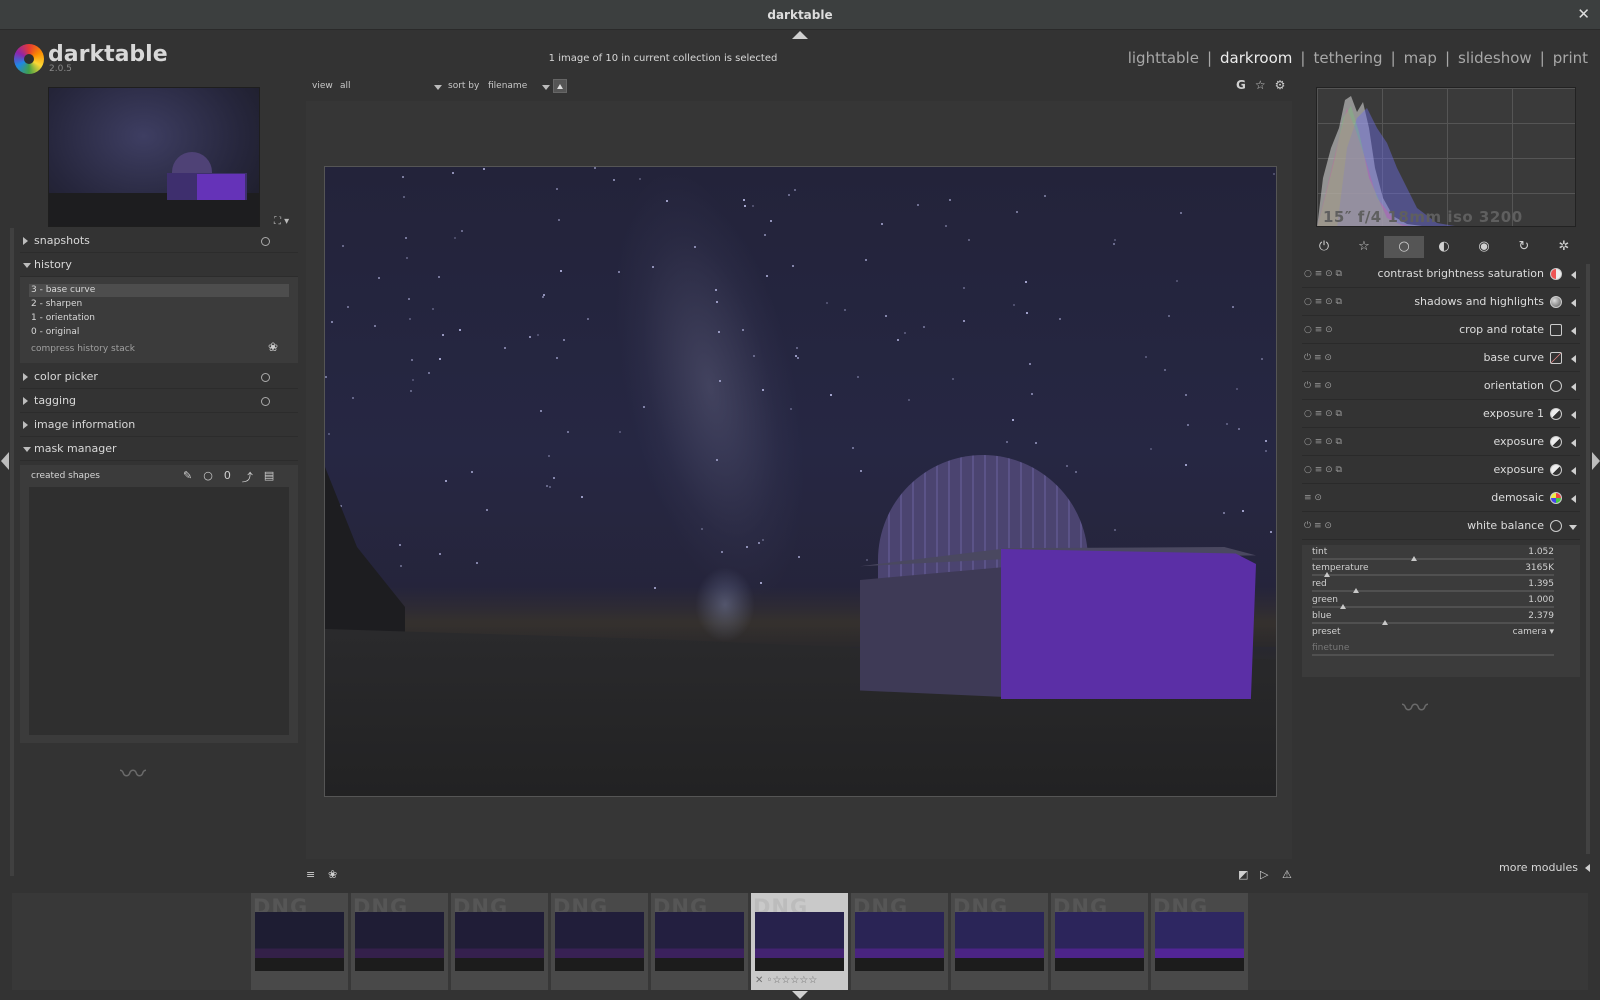 The height and width of the screenshot is (1000, 1600). Describe the element at coordinates (345, 86) in the screenshot. I see `view-filter-value: all` at that location.